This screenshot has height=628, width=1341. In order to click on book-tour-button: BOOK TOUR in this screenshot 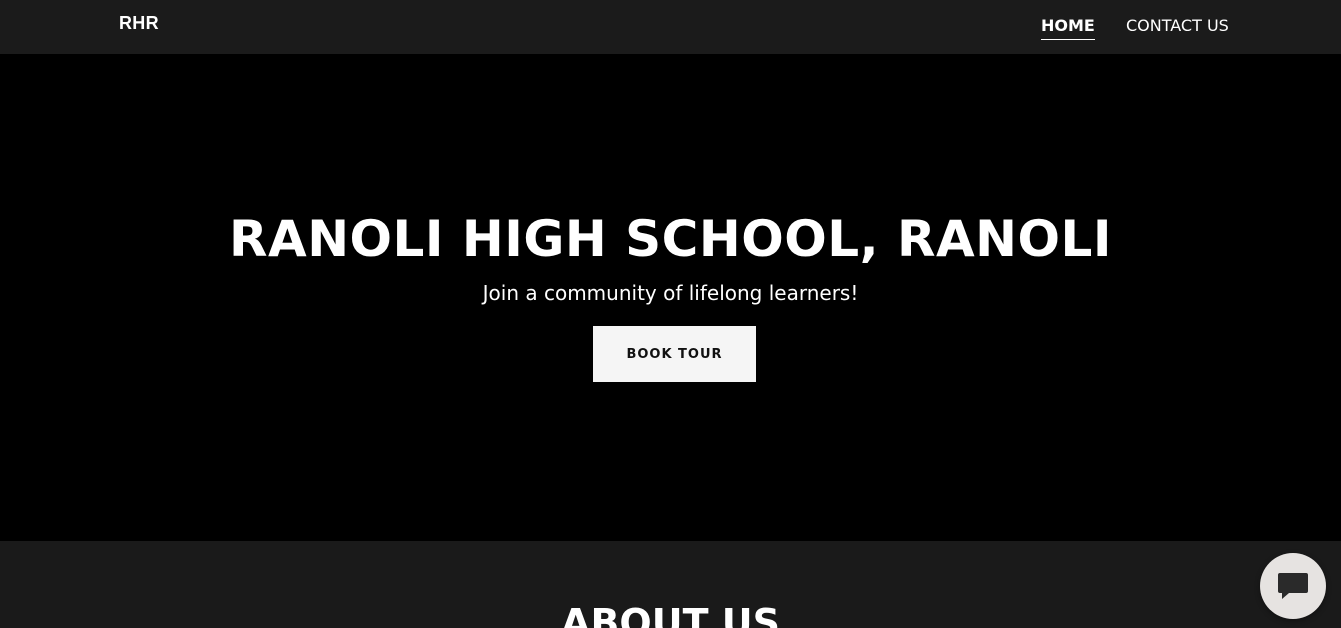, I will do `click(674, 354)`.